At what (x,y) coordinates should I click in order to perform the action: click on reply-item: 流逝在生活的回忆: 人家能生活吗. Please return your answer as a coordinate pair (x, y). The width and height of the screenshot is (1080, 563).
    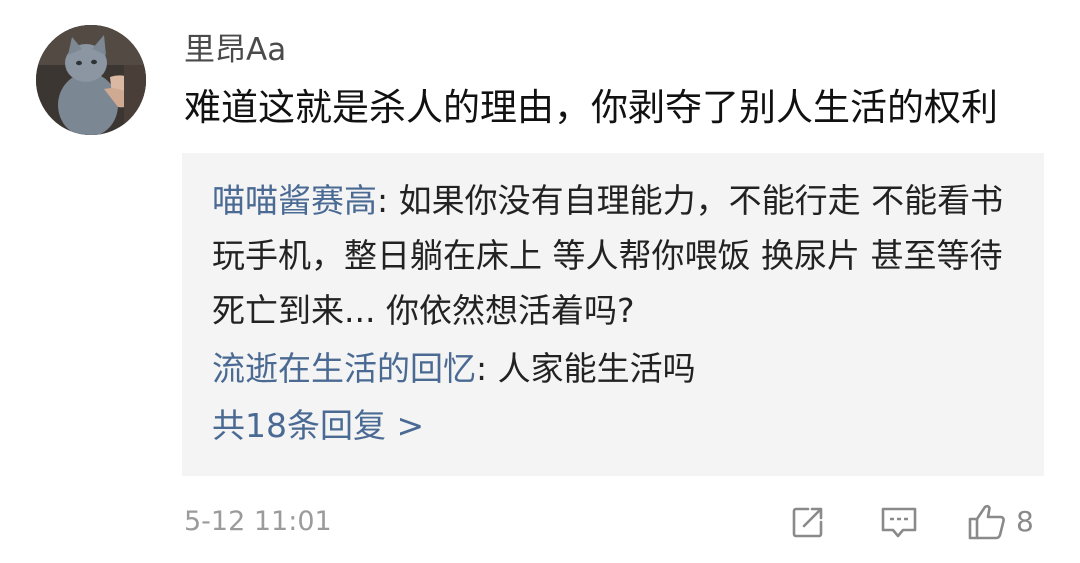
    Looking at the image, I should click on (613, 368).